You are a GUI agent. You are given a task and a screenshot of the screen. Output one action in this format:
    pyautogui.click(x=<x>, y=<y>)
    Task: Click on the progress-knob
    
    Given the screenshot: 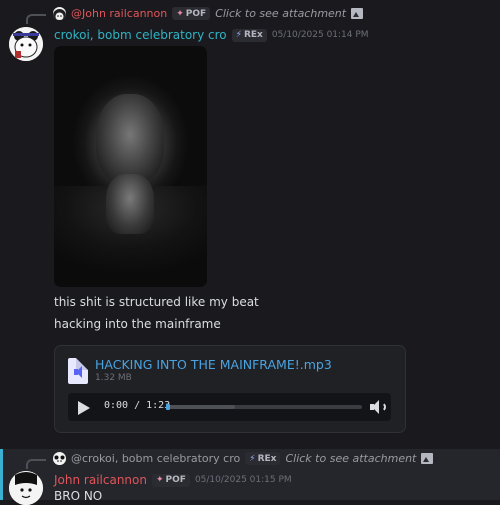 What is the action you would take?
    pyautogui.click(x=168, y=407)
    